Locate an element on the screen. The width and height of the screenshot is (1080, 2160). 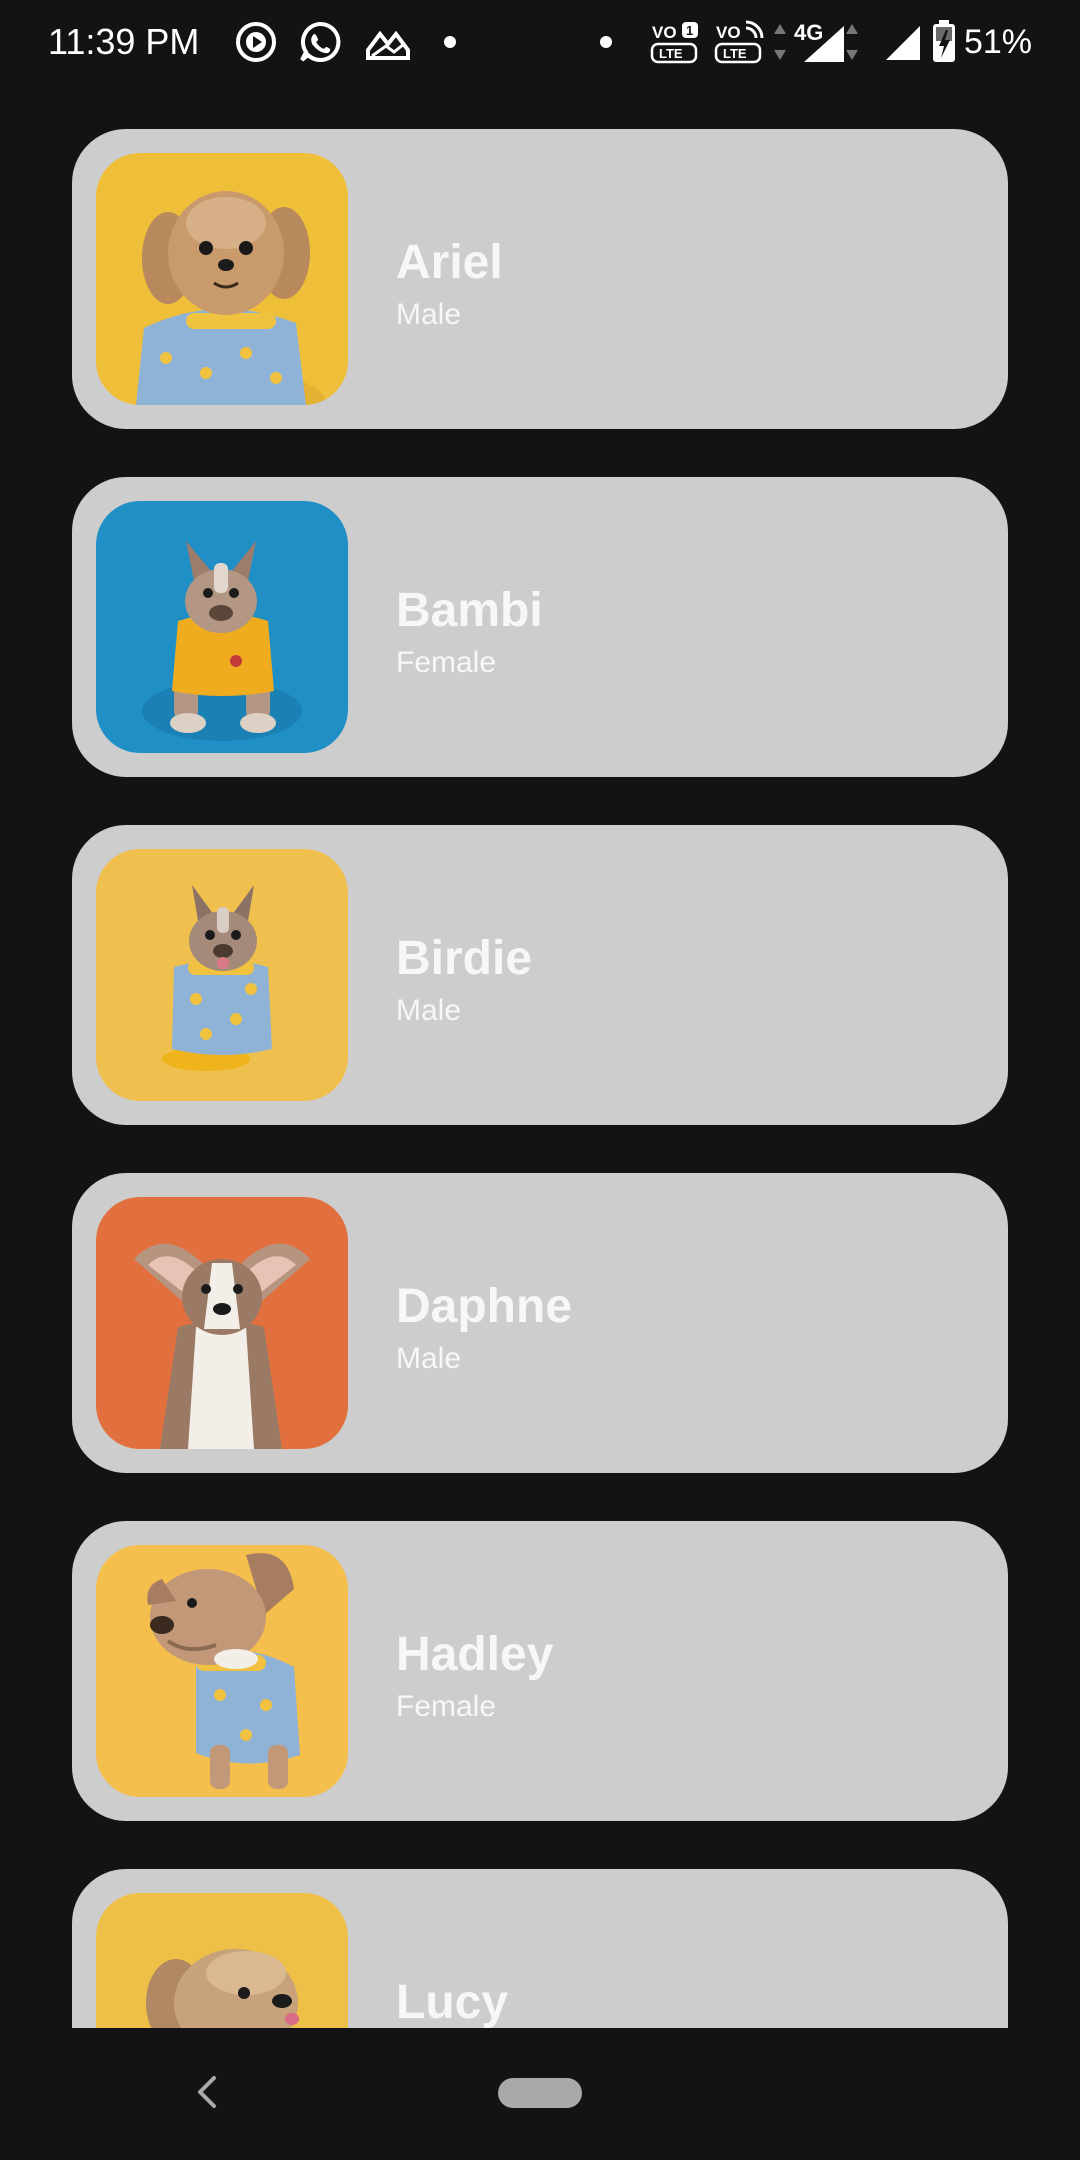
gallery-icon is located at coordinates (388, 45).